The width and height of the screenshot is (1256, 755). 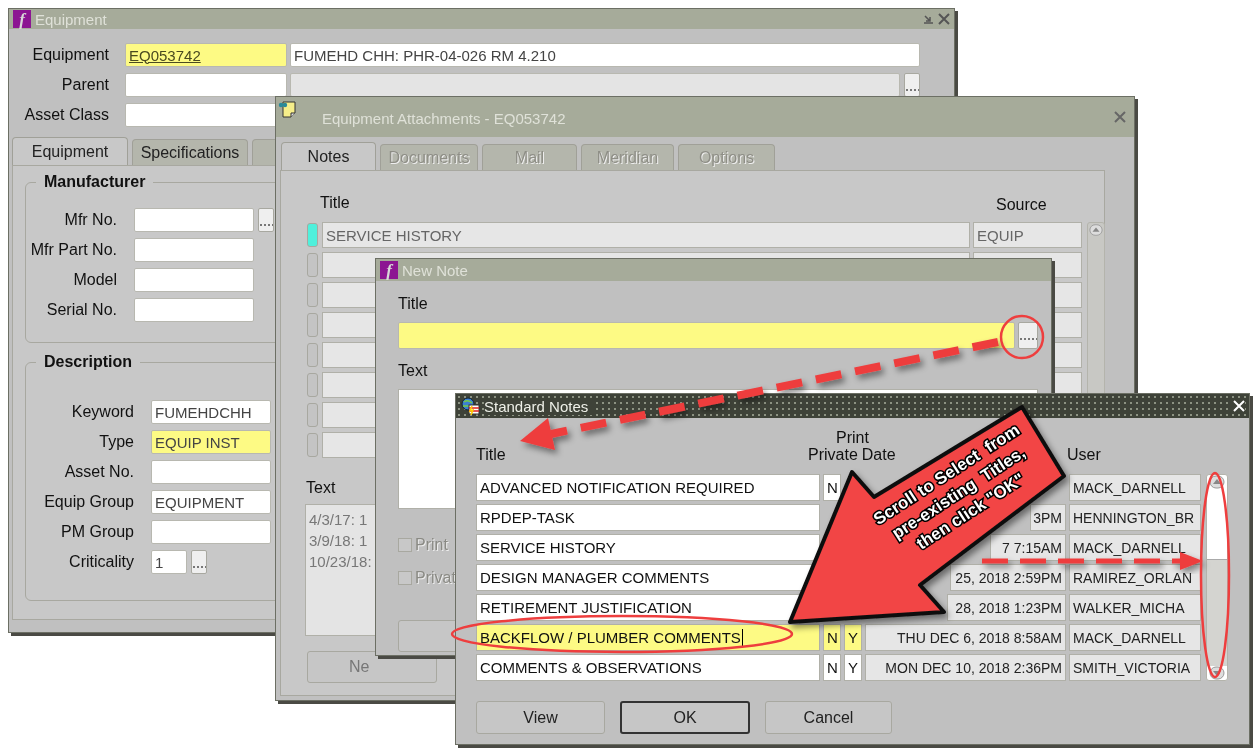 I want to click on note-line: 4/3/17: 1, so click(x=338, y=520).